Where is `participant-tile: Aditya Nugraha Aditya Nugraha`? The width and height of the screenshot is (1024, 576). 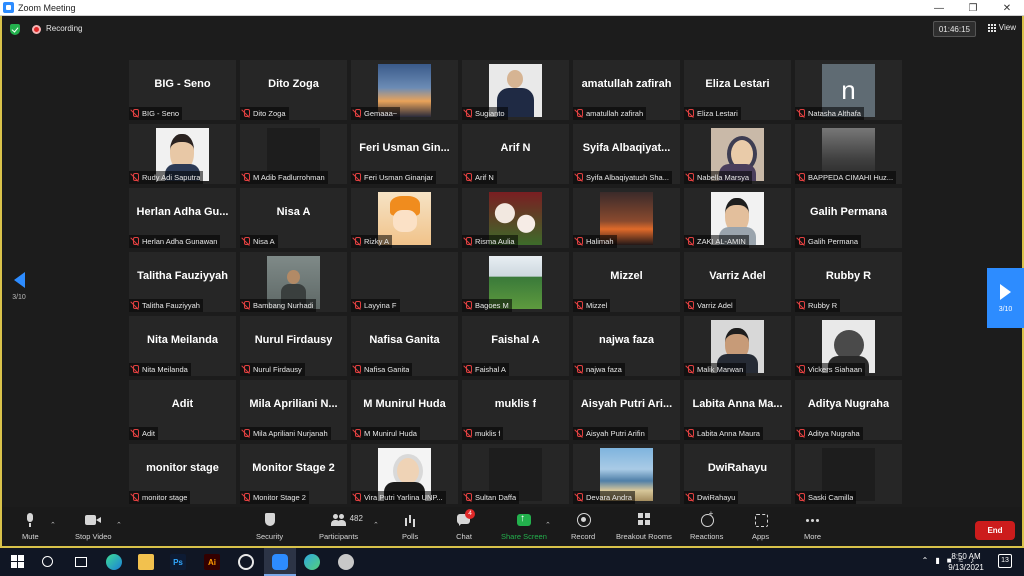
participant-tile: Aditya Nugraha Aditya Nugraha is located at coordinates (848, 410).